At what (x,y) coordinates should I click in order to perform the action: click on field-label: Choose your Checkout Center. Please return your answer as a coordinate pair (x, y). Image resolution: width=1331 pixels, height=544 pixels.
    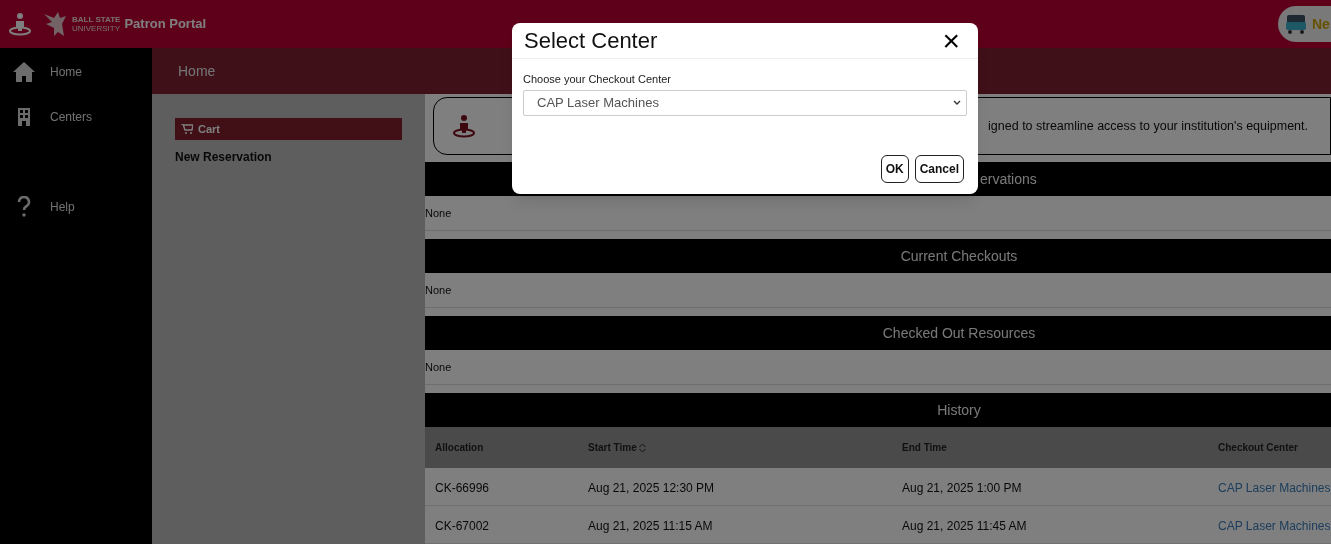
    Looking at the image, I should click on (597, 79).